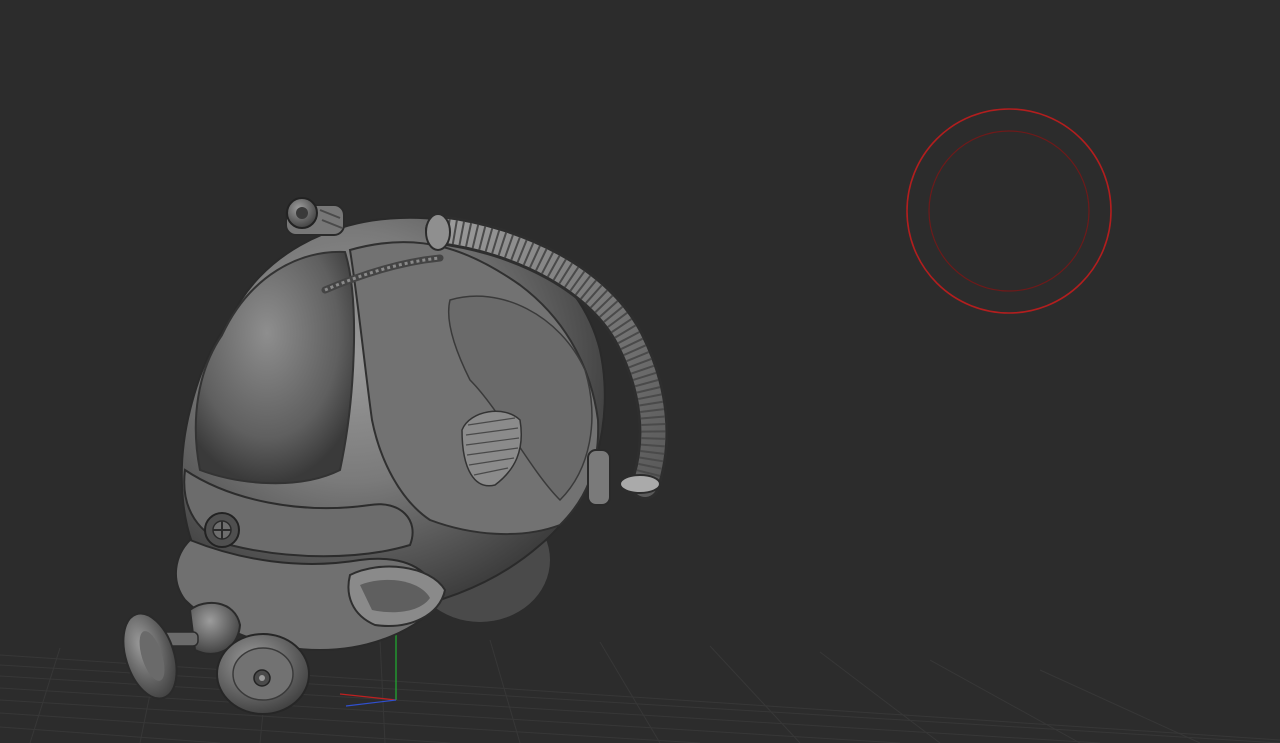  Describe the element at coordinates (315, 216) in the screenshot. I see `top-fitting` at that location.